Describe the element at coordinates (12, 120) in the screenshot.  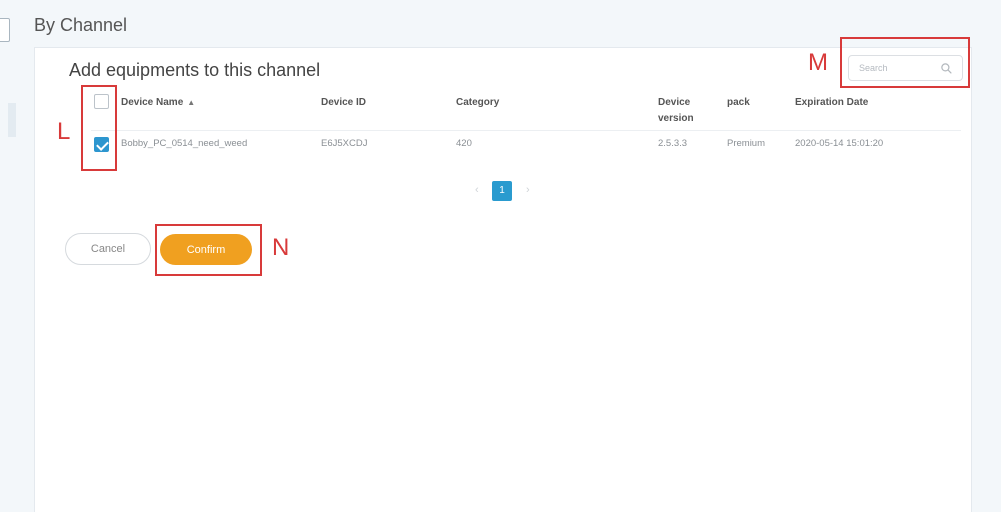
I see `left-edge-strip` at that location.